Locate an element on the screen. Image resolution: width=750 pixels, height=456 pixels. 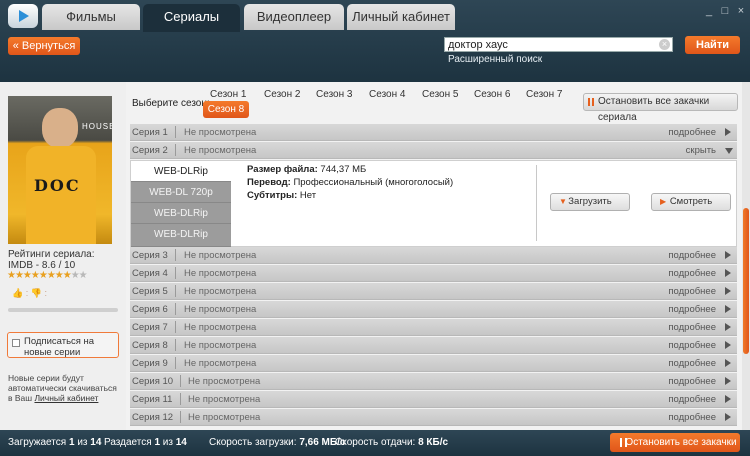
tab-videoplayer: Видеоплеер is located at coordinates (294, 17).